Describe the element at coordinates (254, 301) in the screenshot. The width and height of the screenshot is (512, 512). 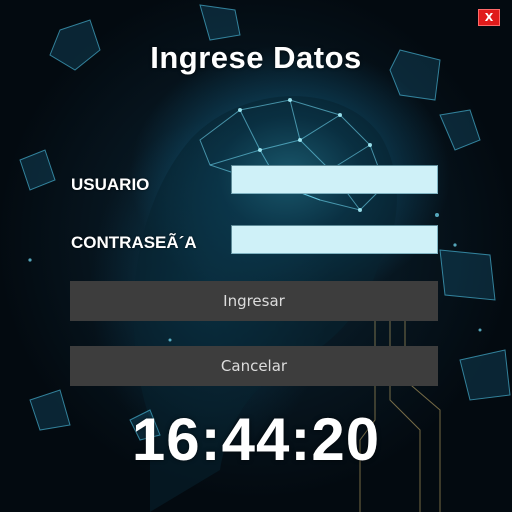
I see `login-button: Ingresar` at that location.